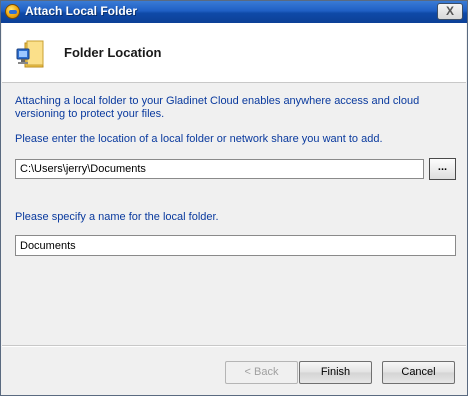 Image resolution: width=468 pixels, height=396 pixels. What do you see at coordinates (113, 52) in the screenshot?
I see `page-title: Folder Location` at bounding box center [113, 52].